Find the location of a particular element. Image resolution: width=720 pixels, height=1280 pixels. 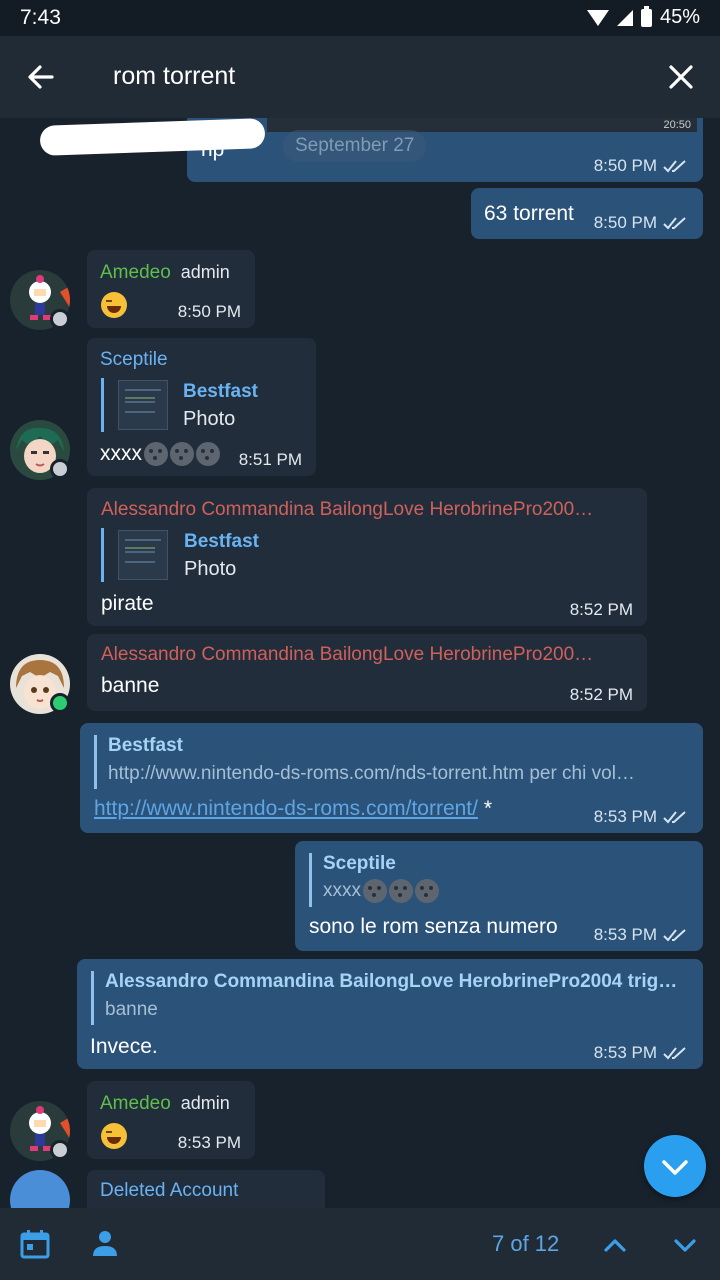

reply-text: Photo is located at coordinates (210, 569).